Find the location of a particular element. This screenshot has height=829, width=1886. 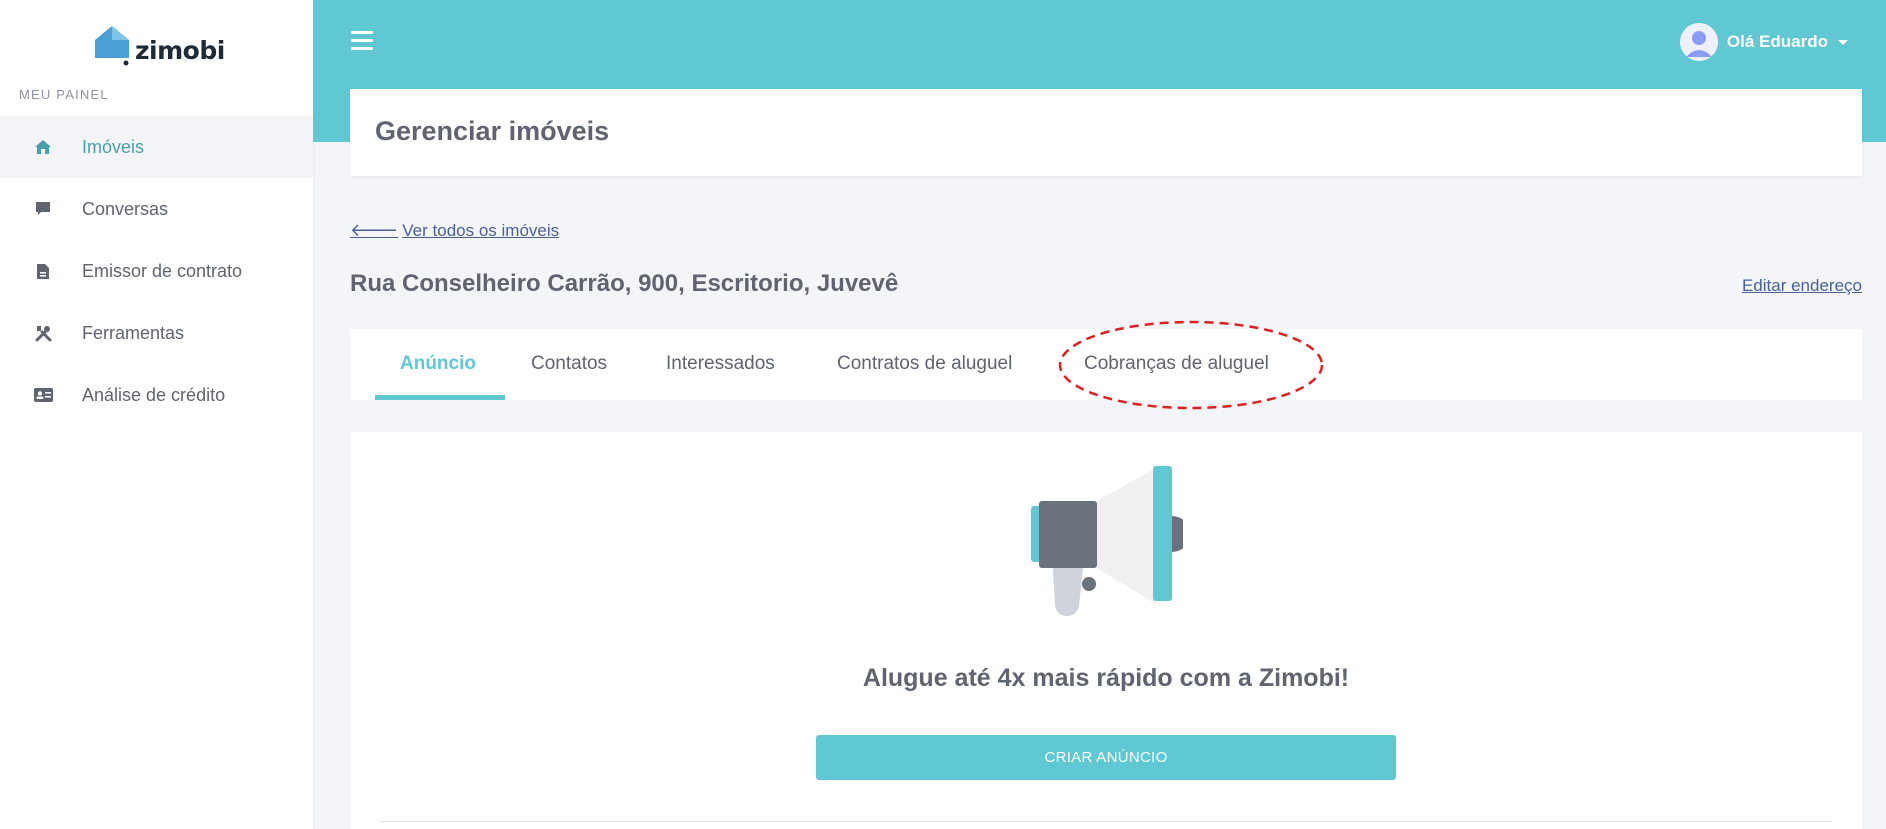

tab-cobrancas-aluguel: Cobranças de aluguel is located at coordinates (1176, 364).